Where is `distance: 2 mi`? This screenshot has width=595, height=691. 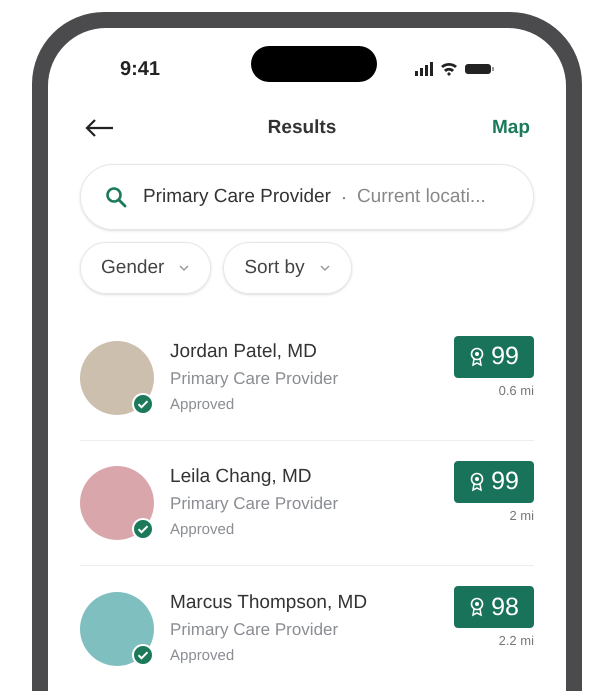 distance: 2 mi is located at coordinates (521, 515).